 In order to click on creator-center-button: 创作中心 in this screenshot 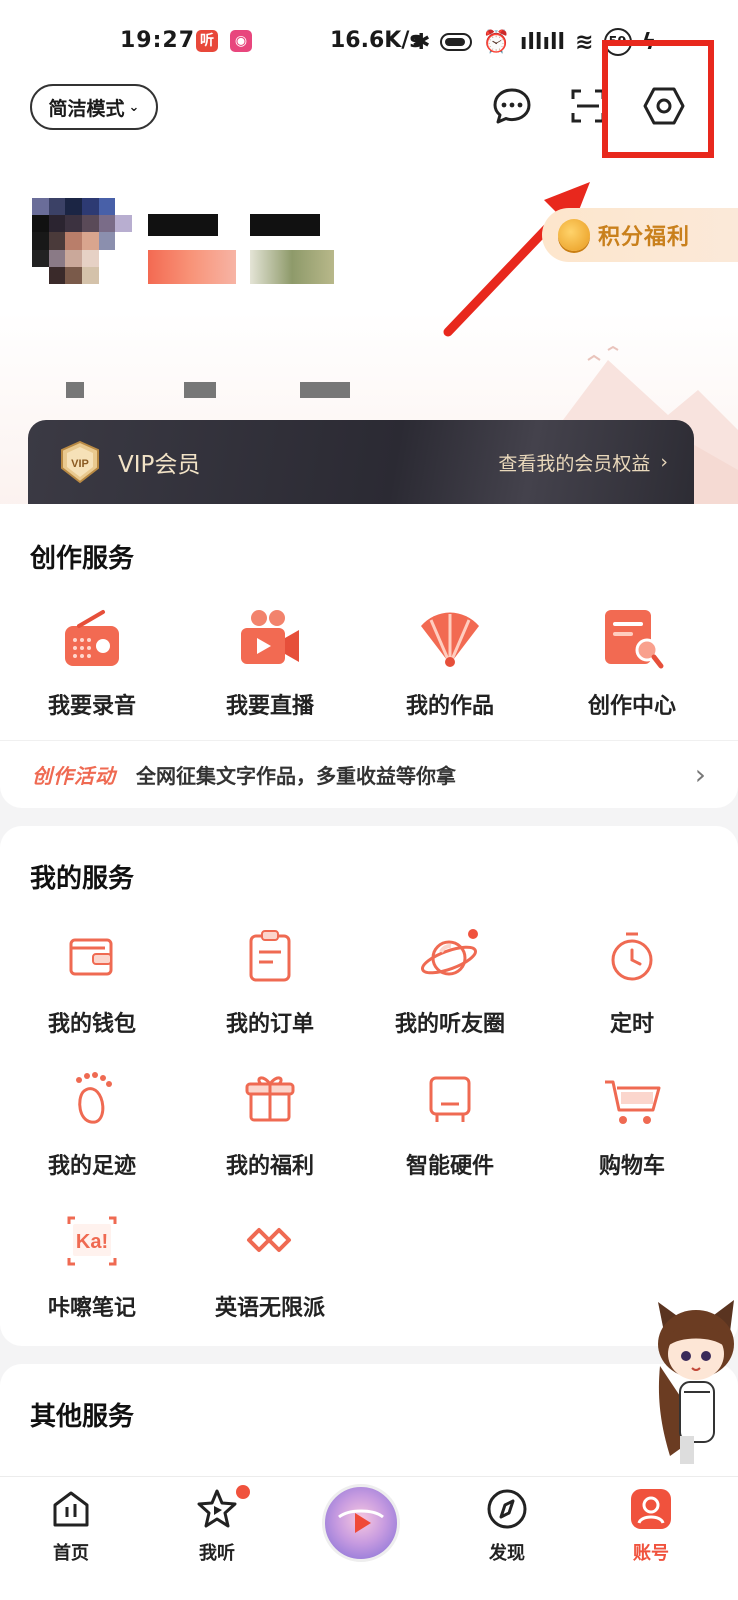, I will do `click(632, 662)`.